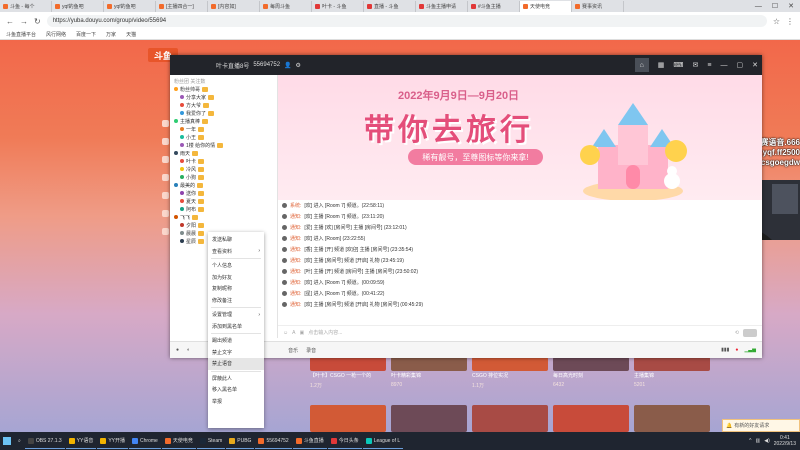 This screenshot has height=450, width=800. What do you see at coordinates (348, 377) in the screenshot?
I see `video-title: 【叶卡】CSGO 一枪一个的` at bounding box center [348, 377].